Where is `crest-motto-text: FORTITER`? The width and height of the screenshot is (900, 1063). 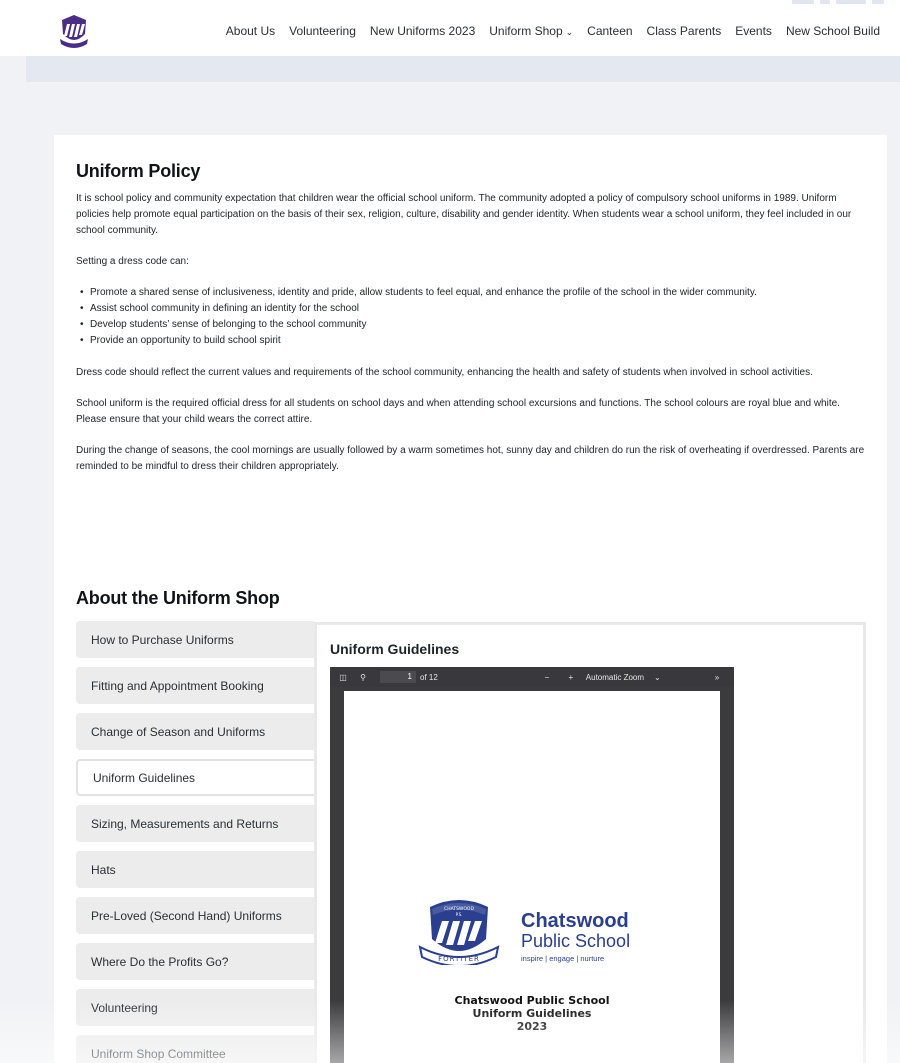
crest-motto-text: FORTITER is located at coordinates (459, 959).